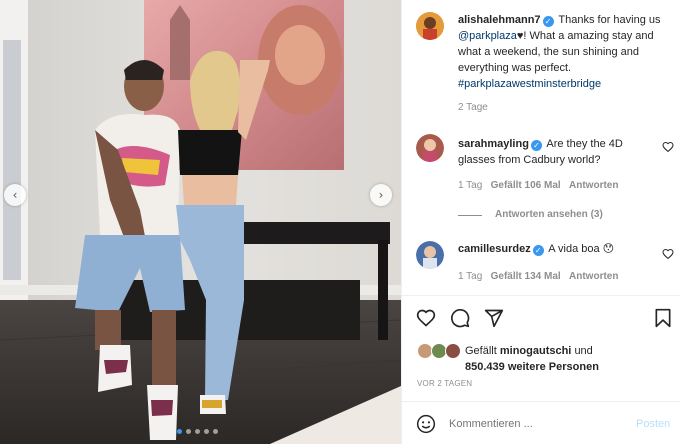  I want to click on carousel-prev-button: ‹, so click(15, 195).